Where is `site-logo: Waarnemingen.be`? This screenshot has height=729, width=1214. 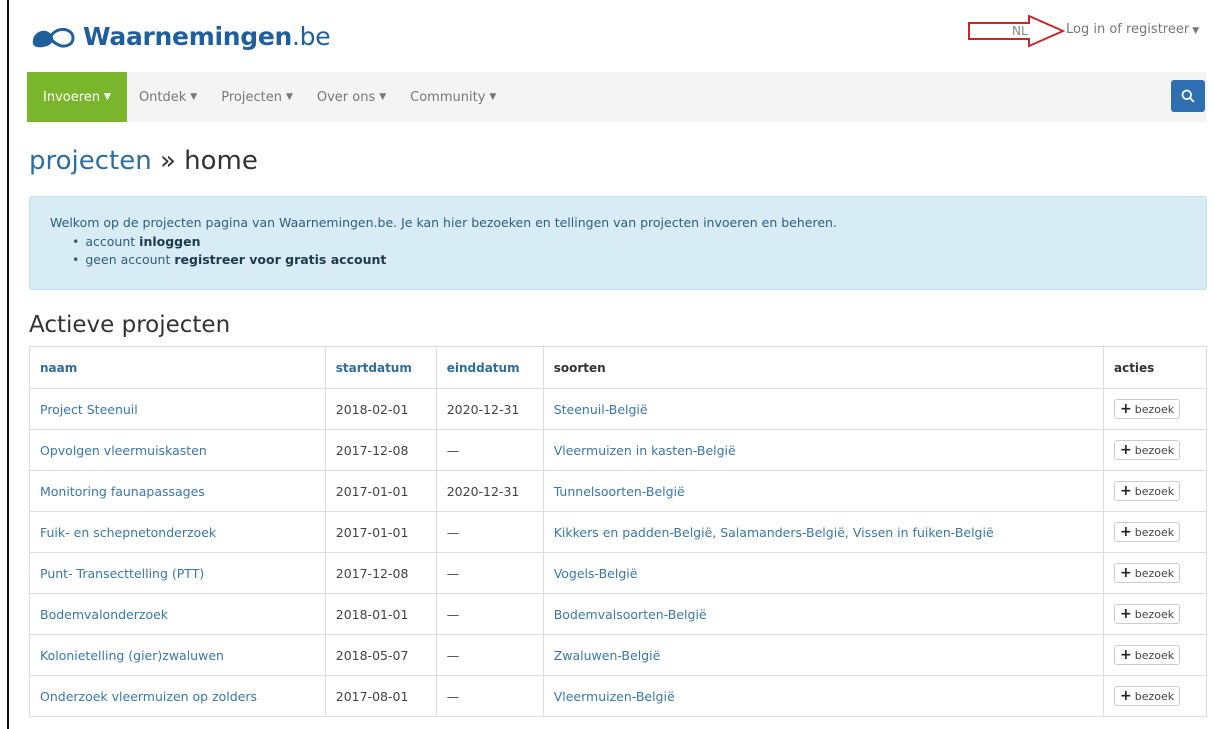 site-logo: Waarnemingen.be is located at coordinates (180, 36).